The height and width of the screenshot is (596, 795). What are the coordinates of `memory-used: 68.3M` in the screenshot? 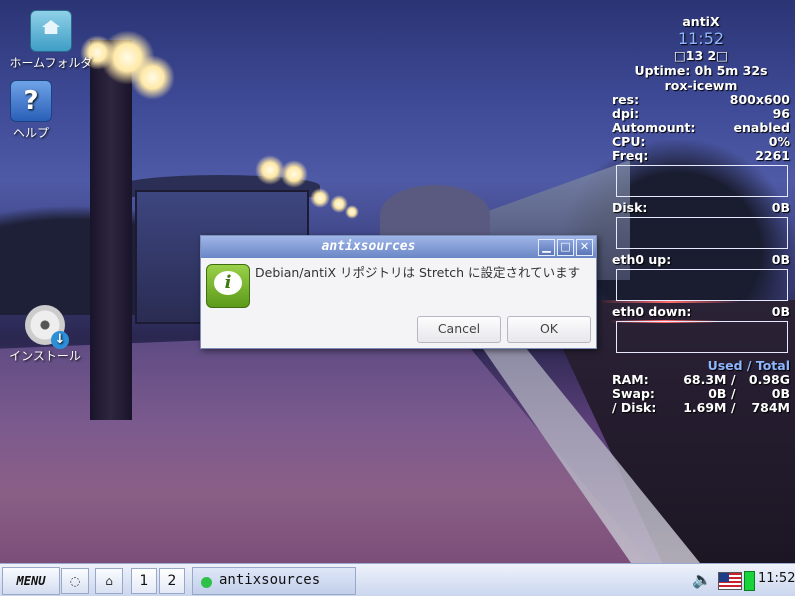 It's located at (705, 379).